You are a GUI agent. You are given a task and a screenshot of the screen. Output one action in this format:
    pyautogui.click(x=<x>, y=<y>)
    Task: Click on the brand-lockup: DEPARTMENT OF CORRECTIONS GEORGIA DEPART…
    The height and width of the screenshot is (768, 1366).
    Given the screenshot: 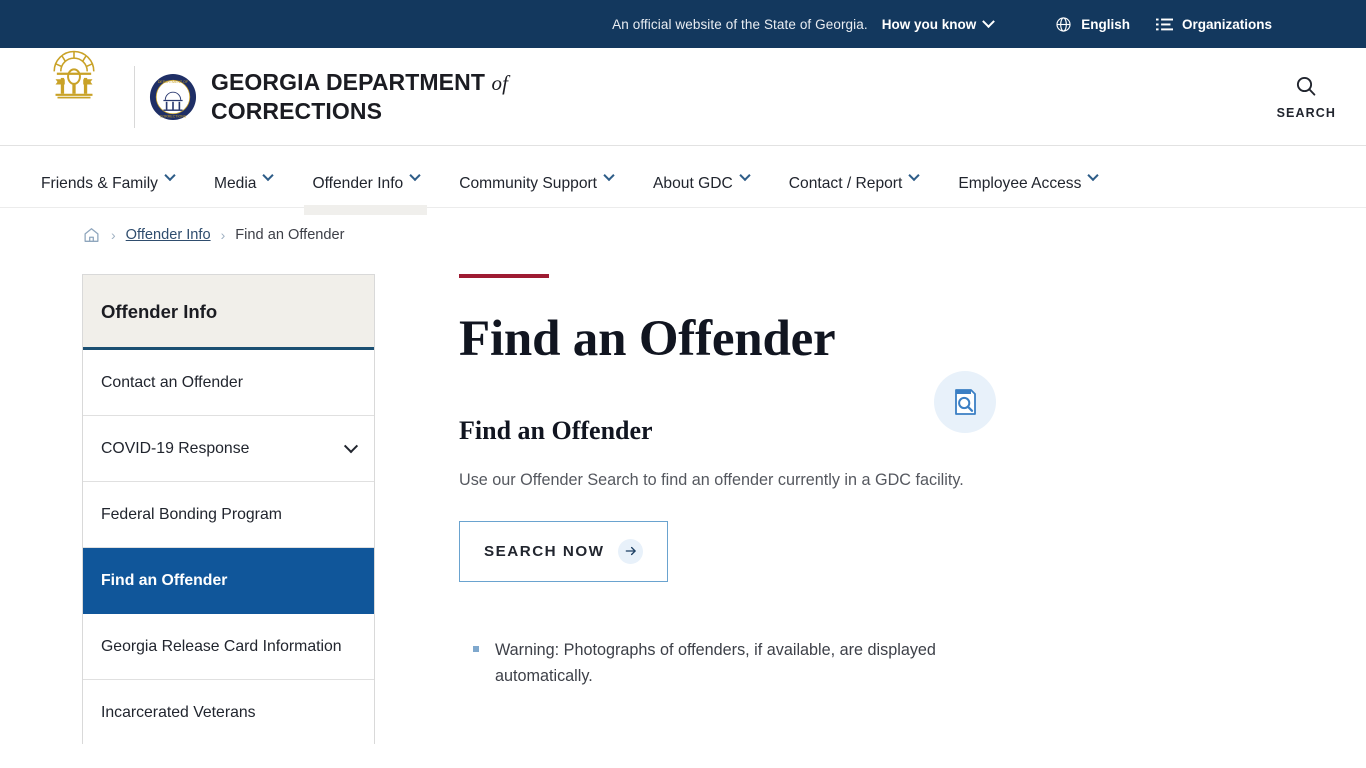 What is the action you would take?
    pyautogui.click(x=321, y=96)
    